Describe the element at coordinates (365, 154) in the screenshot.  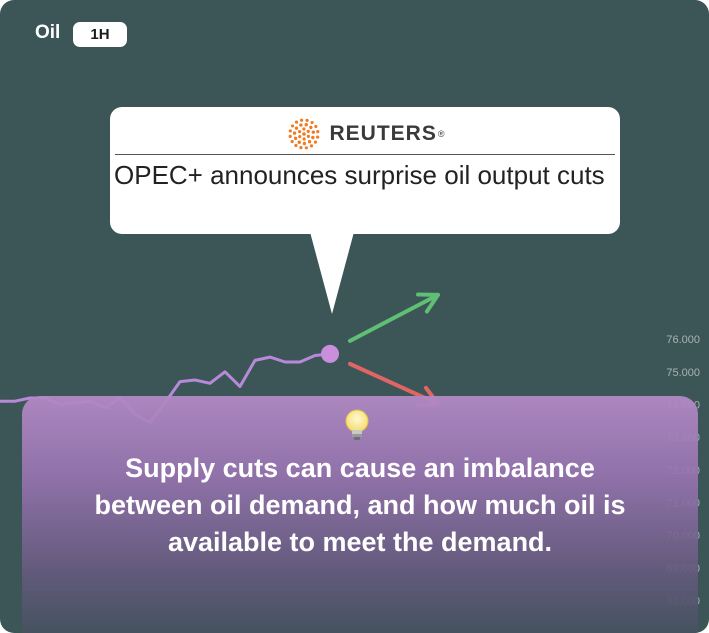
I see `news-divider` at that location.